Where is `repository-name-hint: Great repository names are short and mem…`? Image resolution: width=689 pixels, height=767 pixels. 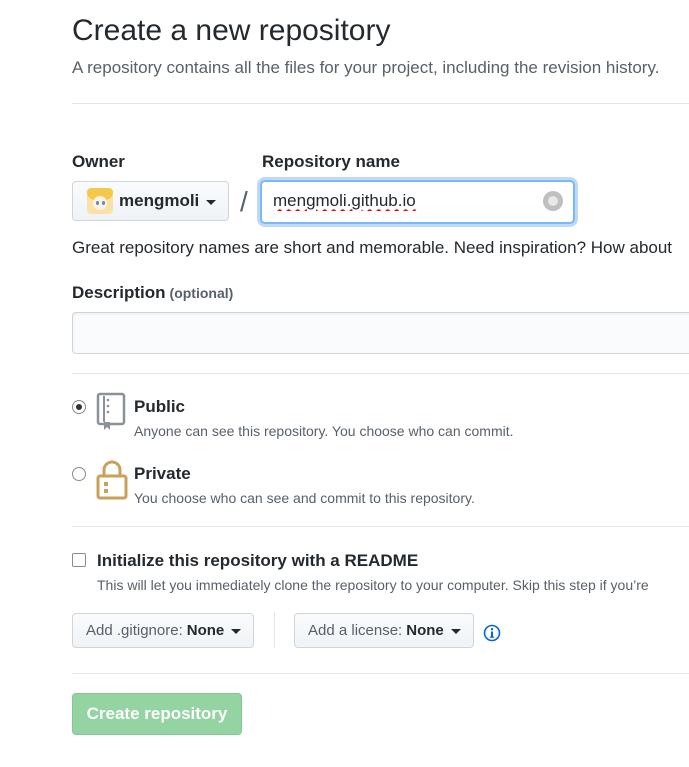 repository-name-hint: Great repository names are short and mem… is located at coordinates (372, 247).